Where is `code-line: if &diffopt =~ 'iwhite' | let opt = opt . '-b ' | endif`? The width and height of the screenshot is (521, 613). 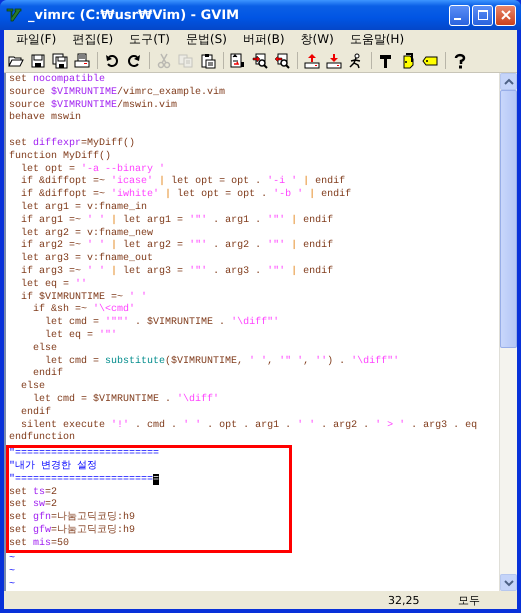
code-line: if &diffopt =~ 'iwhite' | let opt = opt . '-b ' | endif is located at coordinates (186, 195).